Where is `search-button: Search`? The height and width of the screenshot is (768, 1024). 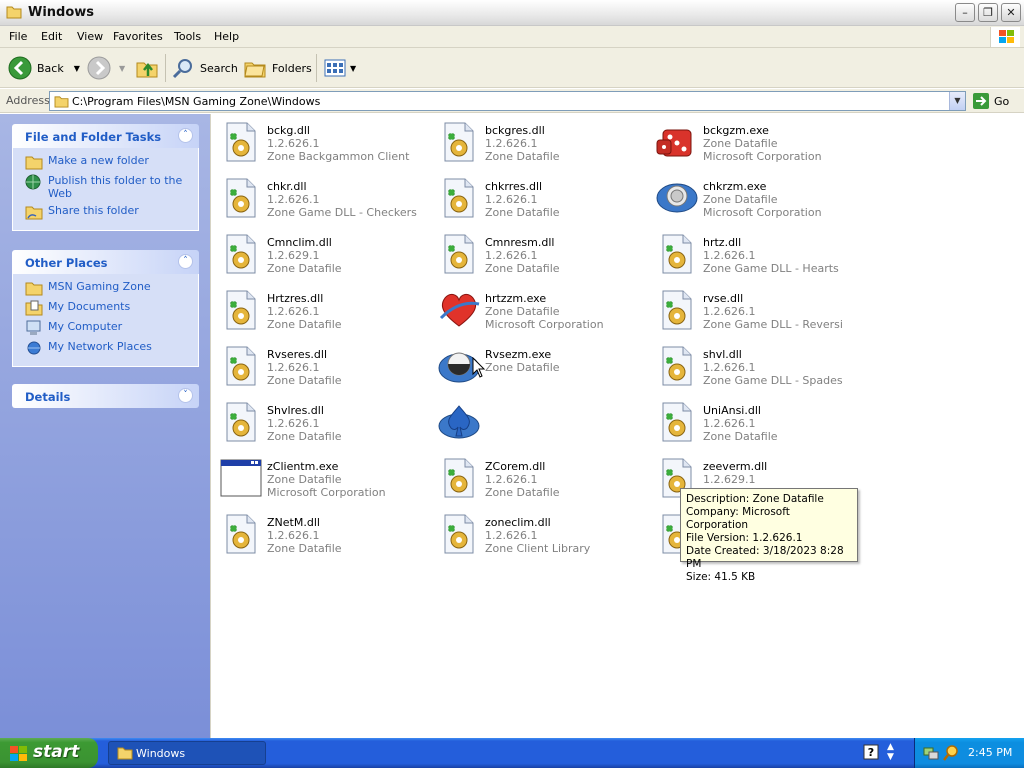
search-button: Search is located at coordinates (204, 68).